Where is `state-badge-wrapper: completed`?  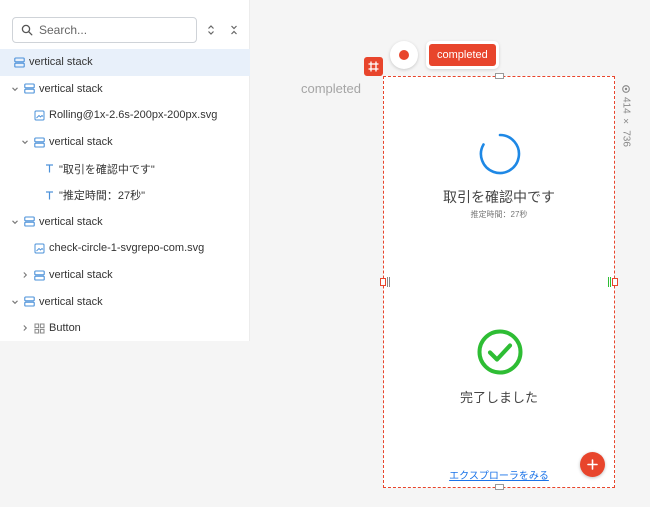 state-badge-wrapper: completed is located at coordinates (462, 55).